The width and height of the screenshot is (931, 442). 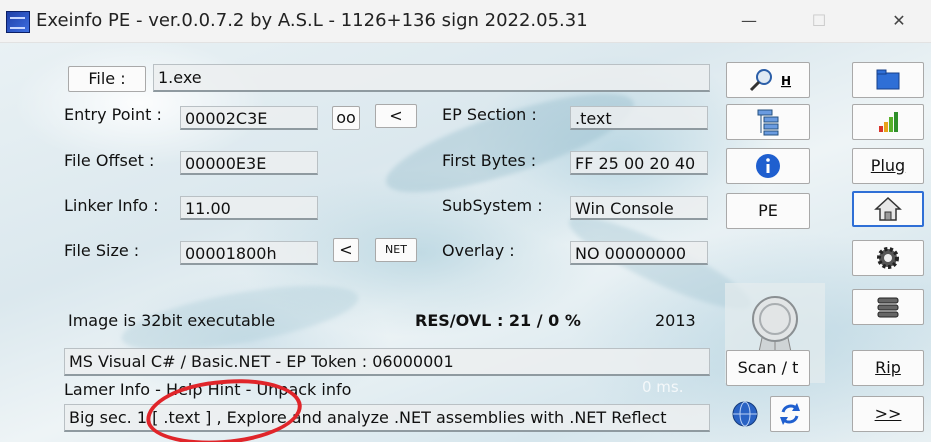 I want to click on info-button, so click(x=768, y=166).